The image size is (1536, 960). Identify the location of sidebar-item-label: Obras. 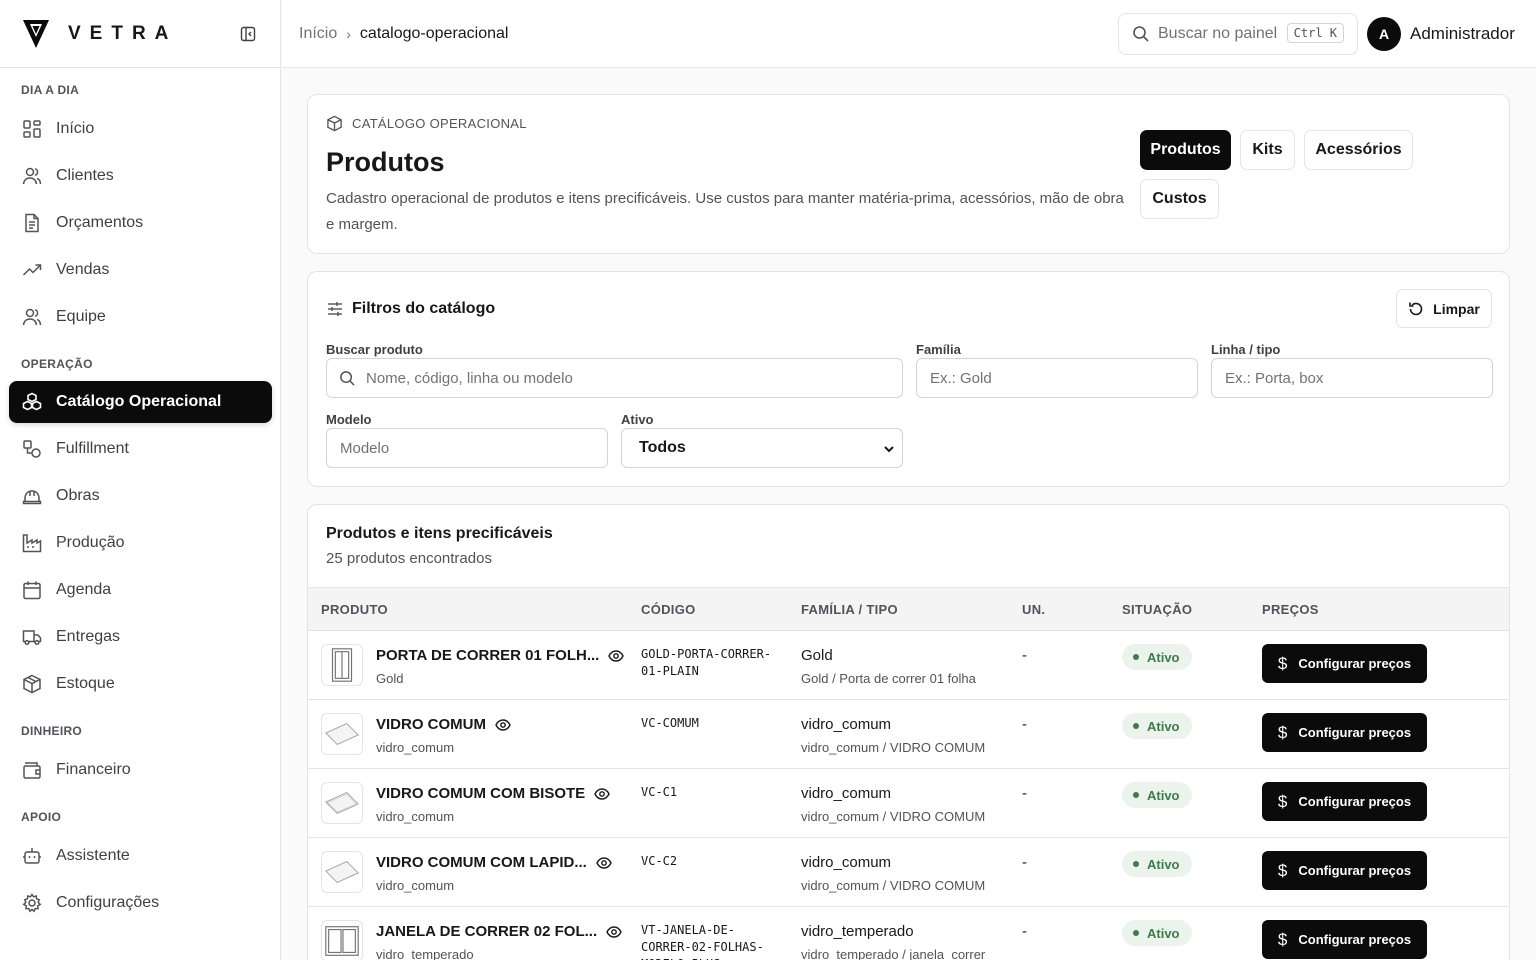
(78, 495).